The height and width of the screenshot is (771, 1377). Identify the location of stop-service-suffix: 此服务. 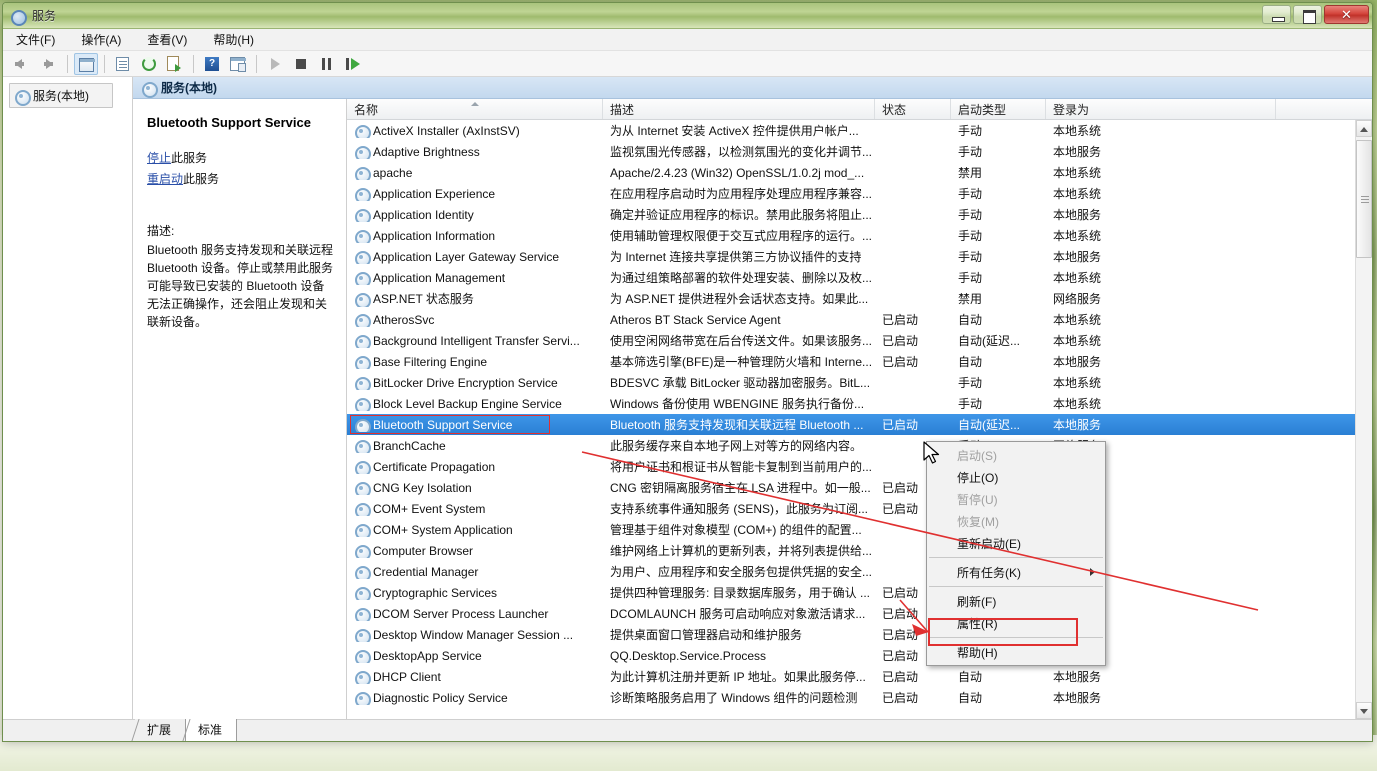
(189, 157).